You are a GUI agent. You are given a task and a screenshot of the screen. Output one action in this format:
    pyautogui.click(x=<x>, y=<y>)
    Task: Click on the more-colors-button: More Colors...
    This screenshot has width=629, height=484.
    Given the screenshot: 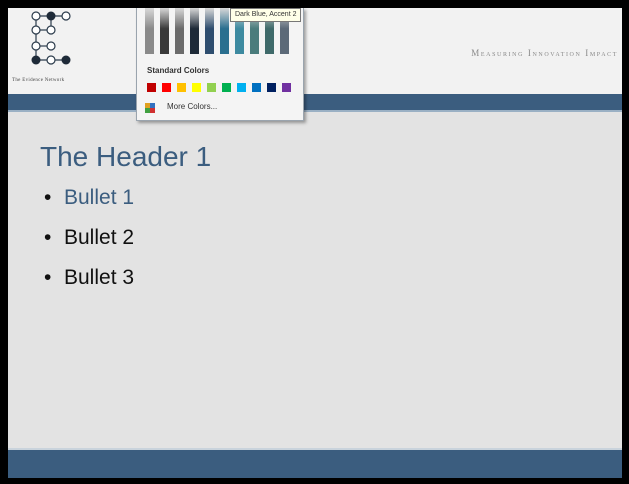 What is the action you would take?
    pyautogui.click(x=216, y=108)
    